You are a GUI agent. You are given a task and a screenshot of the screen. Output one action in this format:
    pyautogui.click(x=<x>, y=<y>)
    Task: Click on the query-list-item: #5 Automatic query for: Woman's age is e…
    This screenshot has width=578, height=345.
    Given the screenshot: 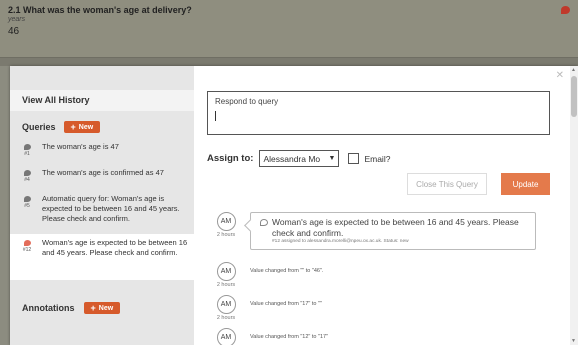 What is the action you would take?
    pyautogui.click(x=107, y=209)
    